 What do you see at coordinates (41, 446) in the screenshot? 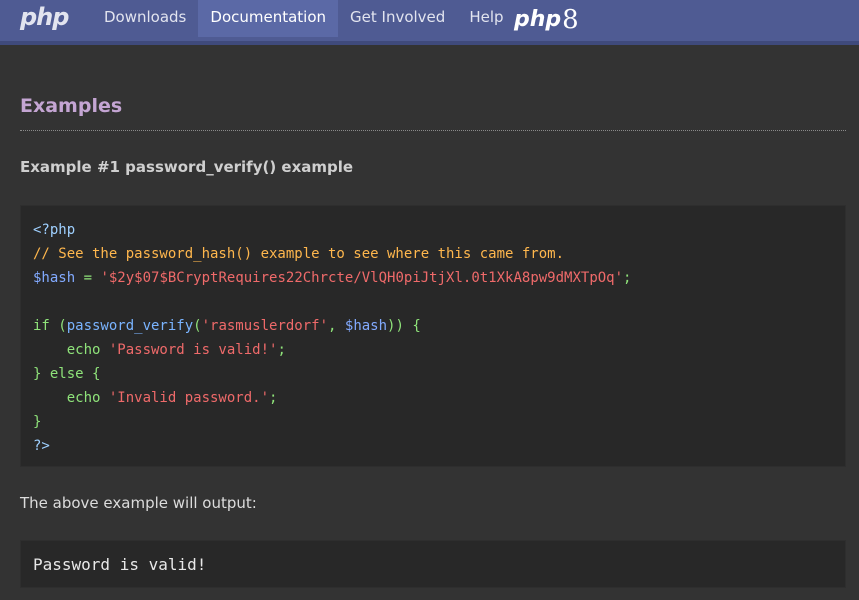
I see `code-token: ?>` at bounding box center [41, 446].